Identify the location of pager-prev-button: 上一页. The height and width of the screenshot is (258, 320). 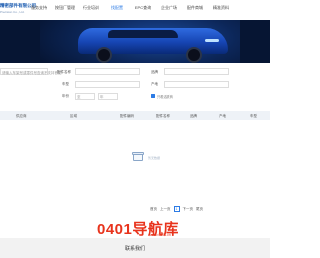
(165, 209).